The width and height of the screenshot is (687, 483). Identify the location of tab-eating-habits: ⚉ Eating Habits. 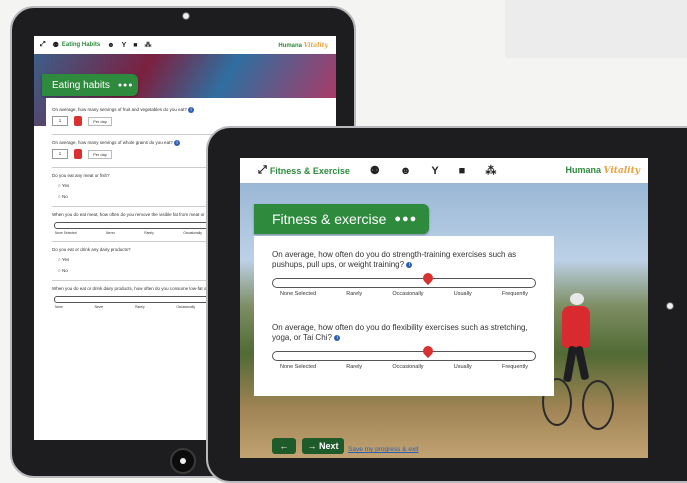
(77, 45).